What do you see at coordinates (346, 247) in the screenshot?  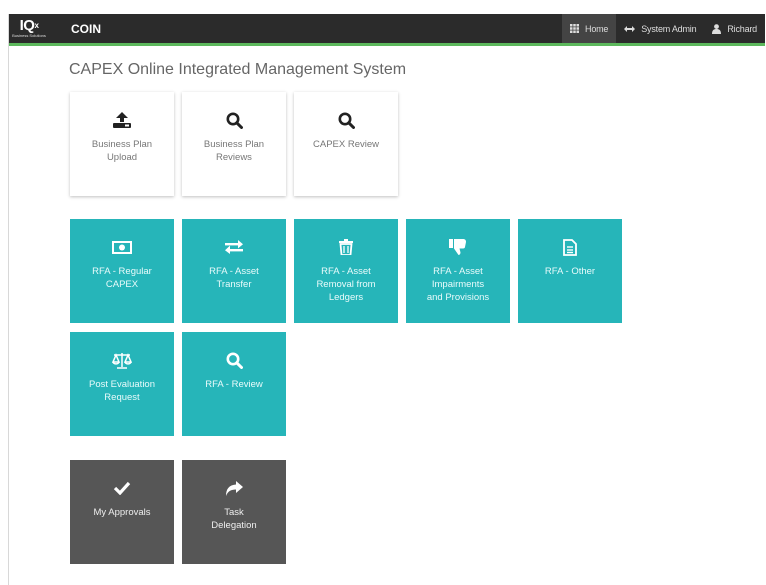 I see `trash-icon` at bounding box center [346, 247].